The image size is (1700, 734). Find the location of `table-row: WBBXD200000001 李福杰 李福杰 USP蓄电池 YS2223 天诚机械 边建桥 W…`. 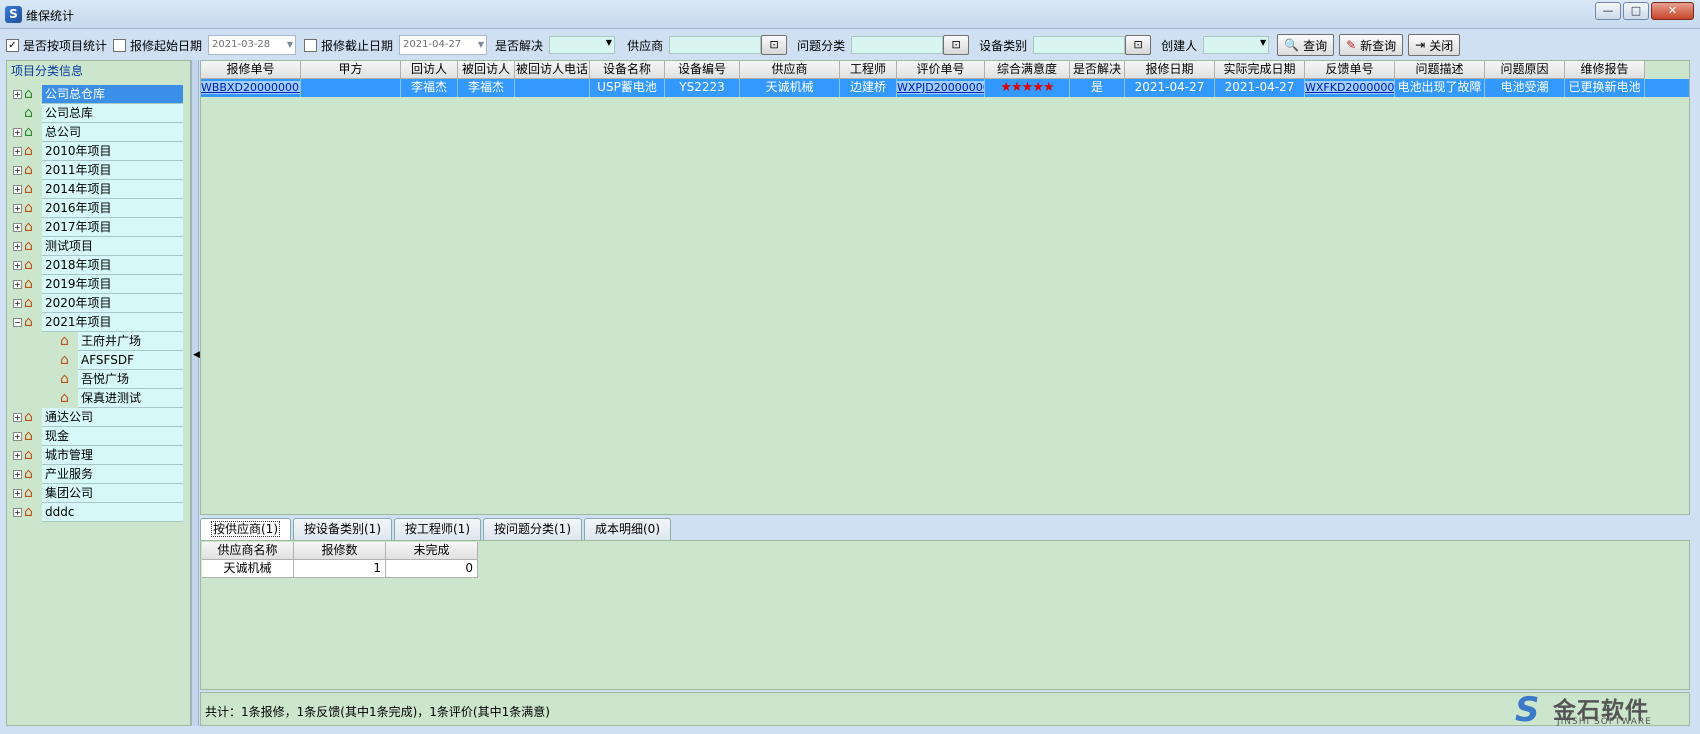

table-row: WBBXD200000001 李福杰 李福杰 USP蓄电池 YS2223 天诚机械 边建桥 W… is located at coordinates (945, 88).